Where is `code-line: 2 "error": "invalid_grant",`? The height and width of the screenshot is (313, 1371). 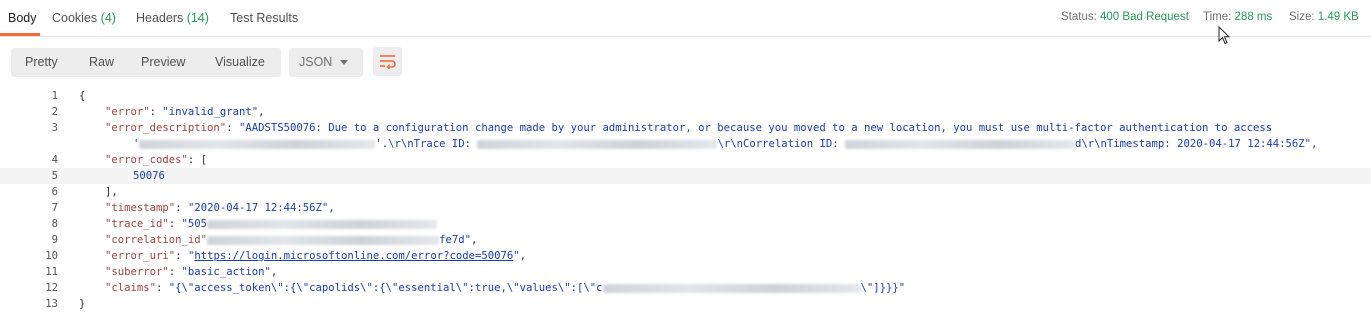
code-line: 2 "error": "invalid_grant", is located at coordinates (685, 112).